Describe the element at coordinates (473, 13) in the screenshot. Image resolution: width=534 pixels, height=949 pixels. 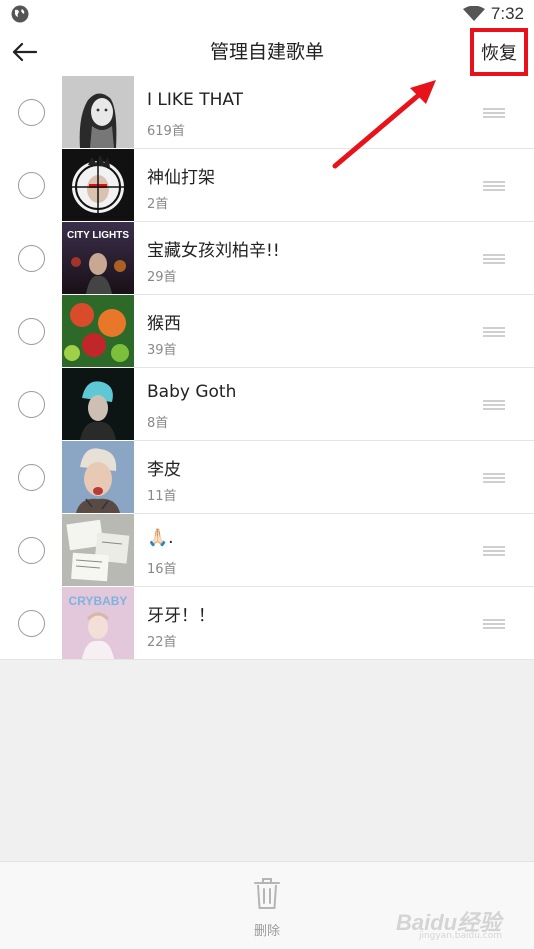
I see `wifi-icon` at that location.